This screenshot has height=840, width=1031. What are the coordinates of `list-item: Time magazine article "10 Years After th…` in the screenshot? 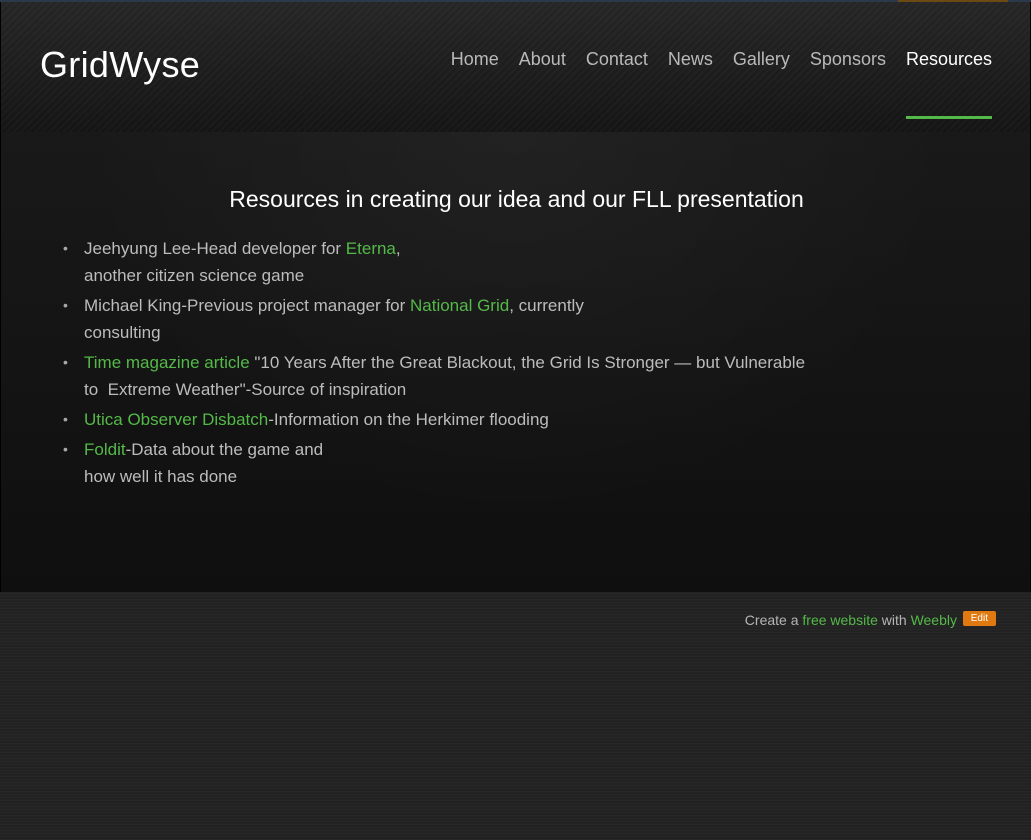 It's located at (471, 376).